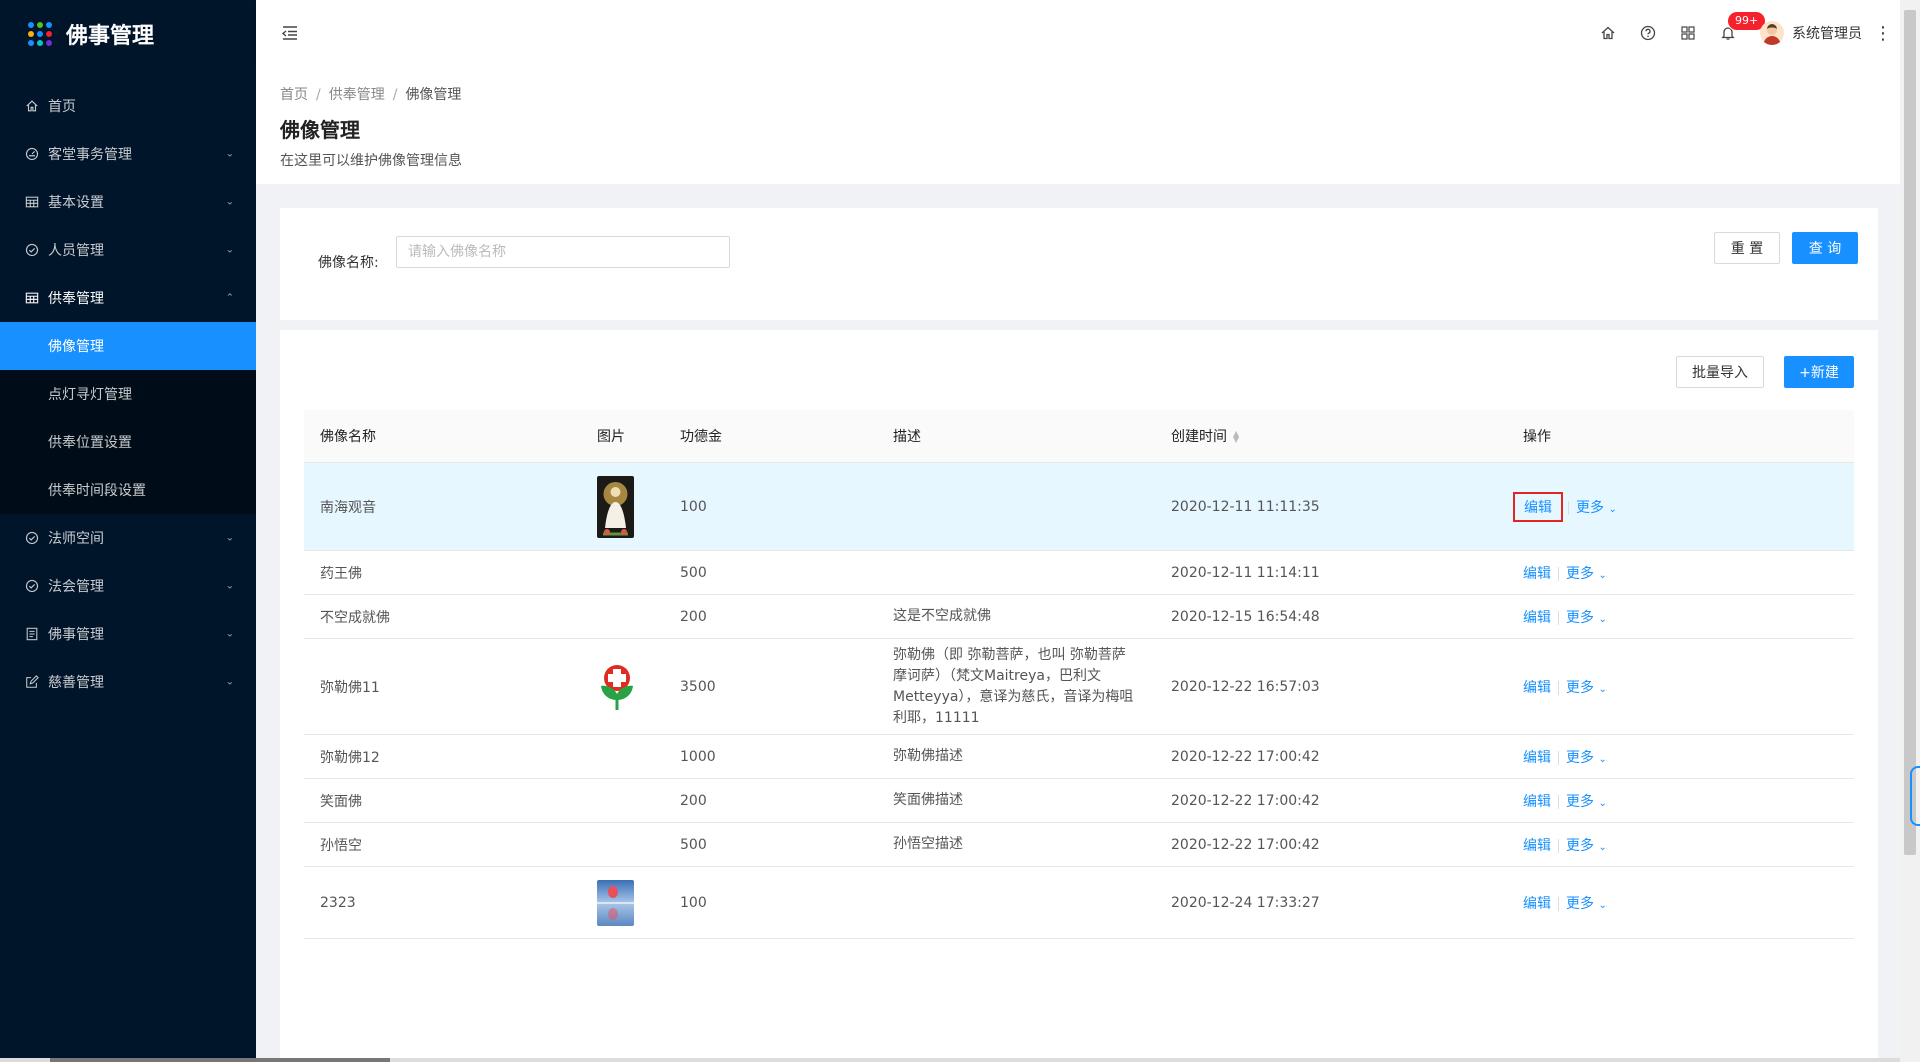 Image resolution: width=1920 pixels, height=1062 pixels. Describe the element at coordinates (1079, 844) in the screenshot. I see `table-row: 孙悟空 500 孙悟空描述 2020-12-22 17:00:42 编辑 更多 ⌄` at that location.